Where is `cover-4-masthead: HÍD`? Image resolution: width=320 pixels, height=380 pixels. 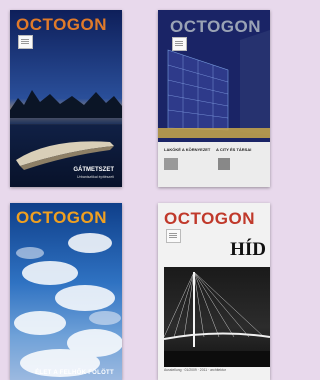
cover-4-masthead: HÍD is located at coordinates (248, 249).